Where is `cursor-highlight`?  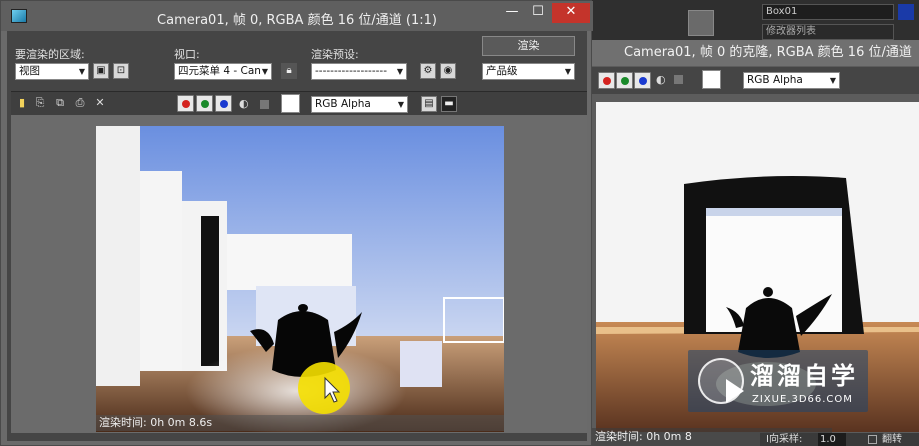 cursor-highlight is located at coordinates (324, 388).